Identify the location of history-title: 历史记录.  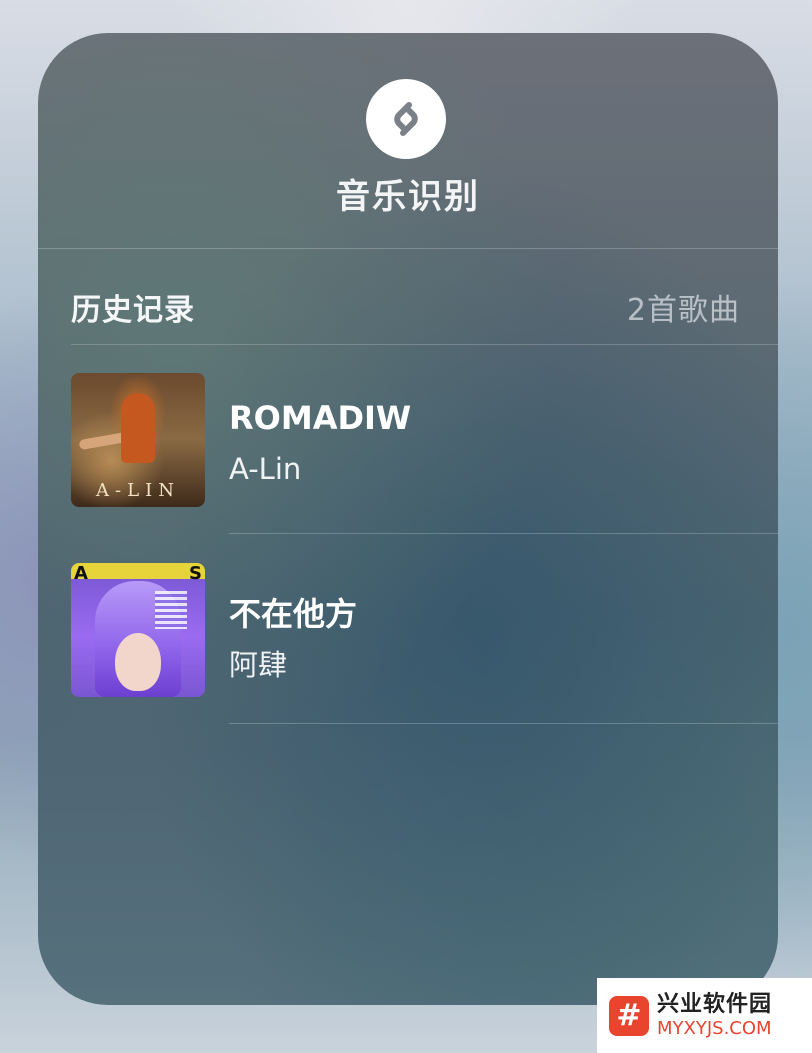
(133, 310).